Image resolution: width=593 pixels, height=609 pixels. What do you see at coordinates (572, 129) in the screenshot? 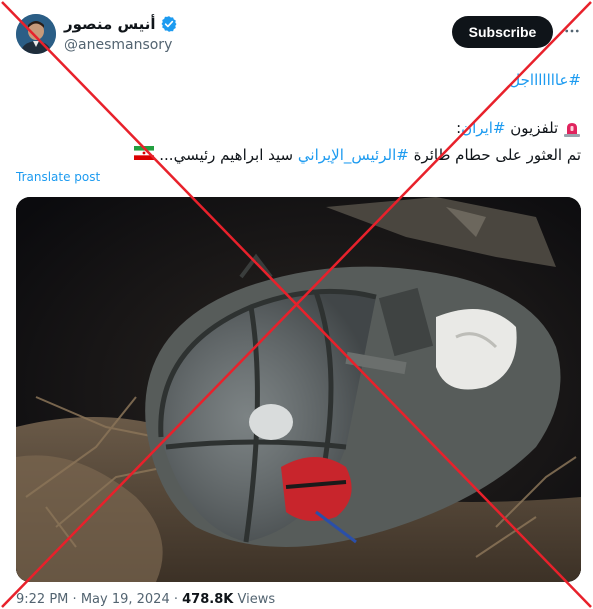
I see `siren-emoji-icon` at bounding box center [572, 129].